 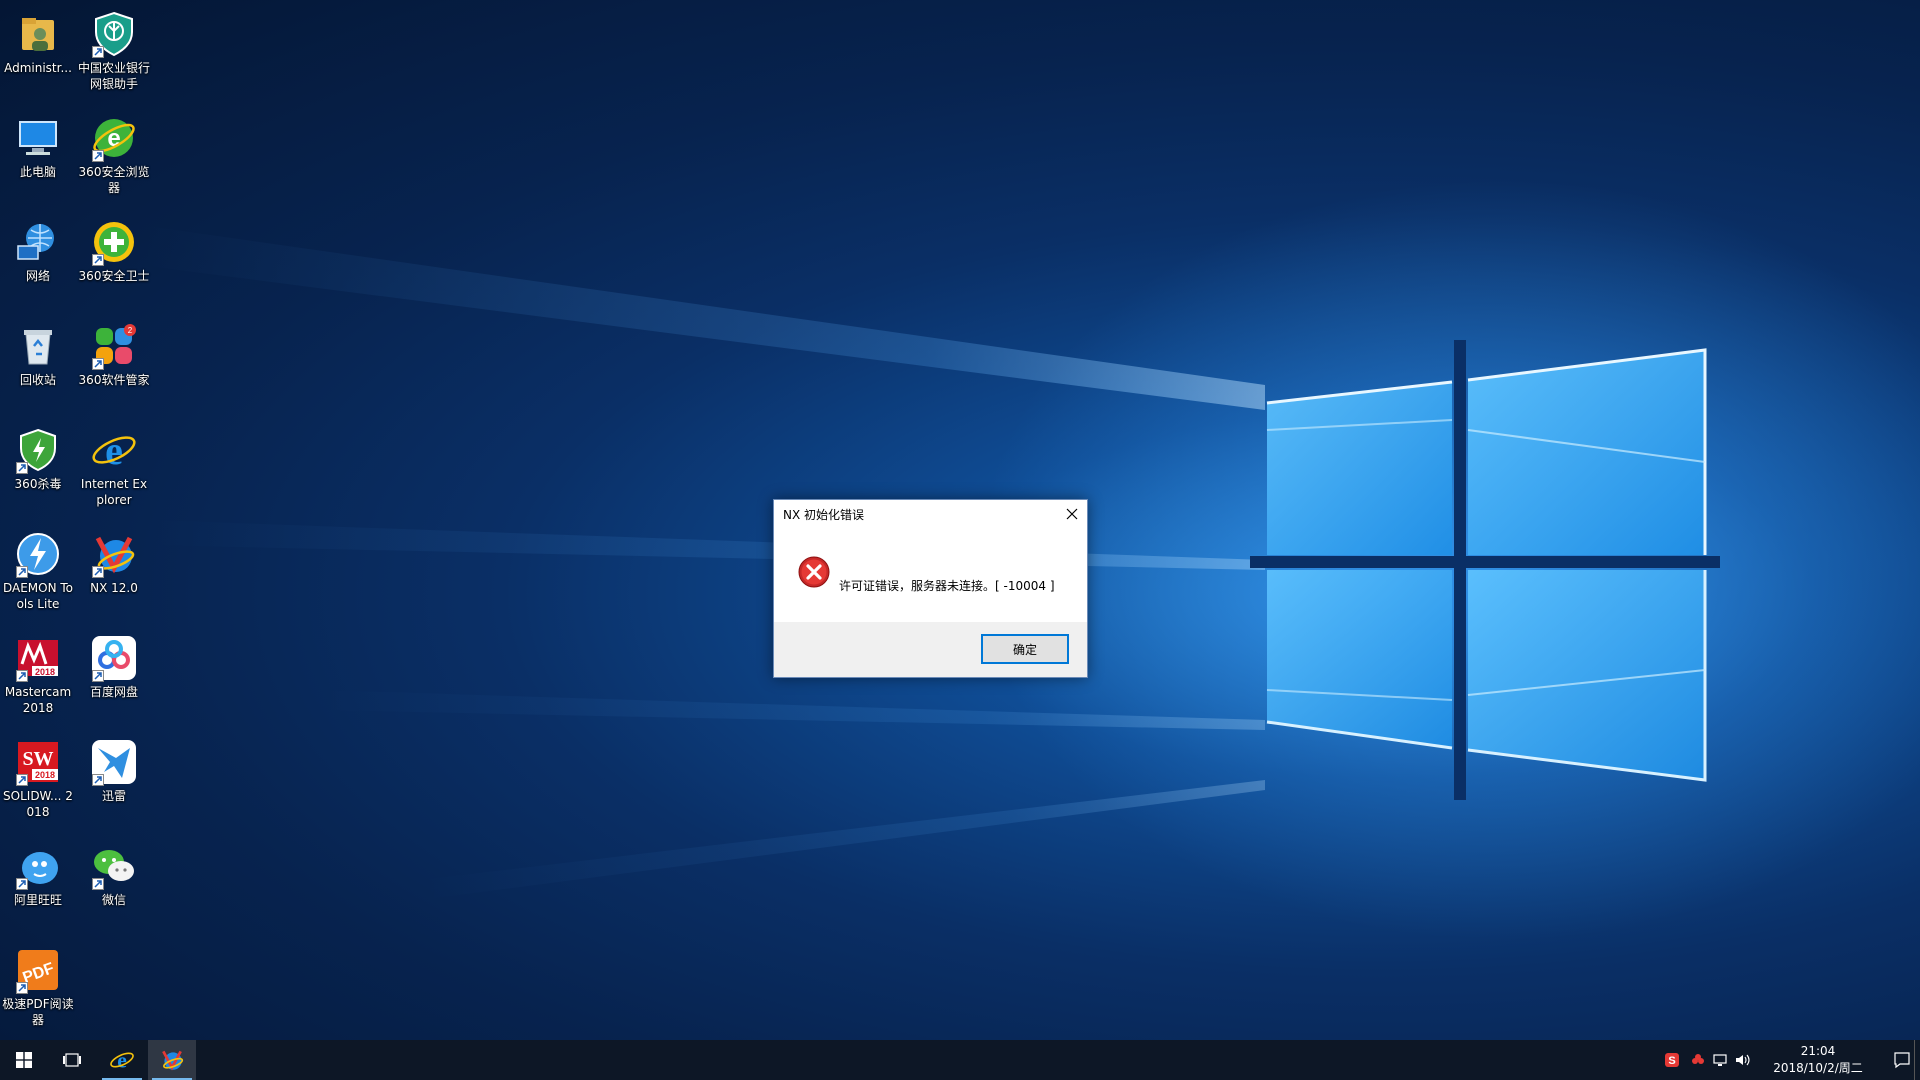 I want to click on abc-bank-icon, so click(x=114, y=34).